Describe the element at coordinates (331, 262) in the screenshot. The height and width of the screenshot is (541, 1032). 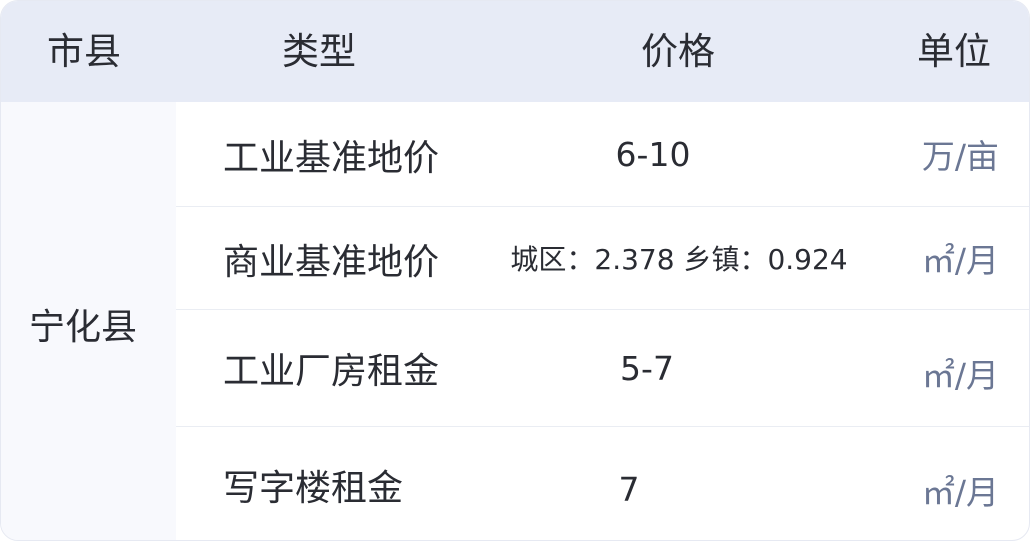
I see `type-cell: 商业基准地价` at that location.